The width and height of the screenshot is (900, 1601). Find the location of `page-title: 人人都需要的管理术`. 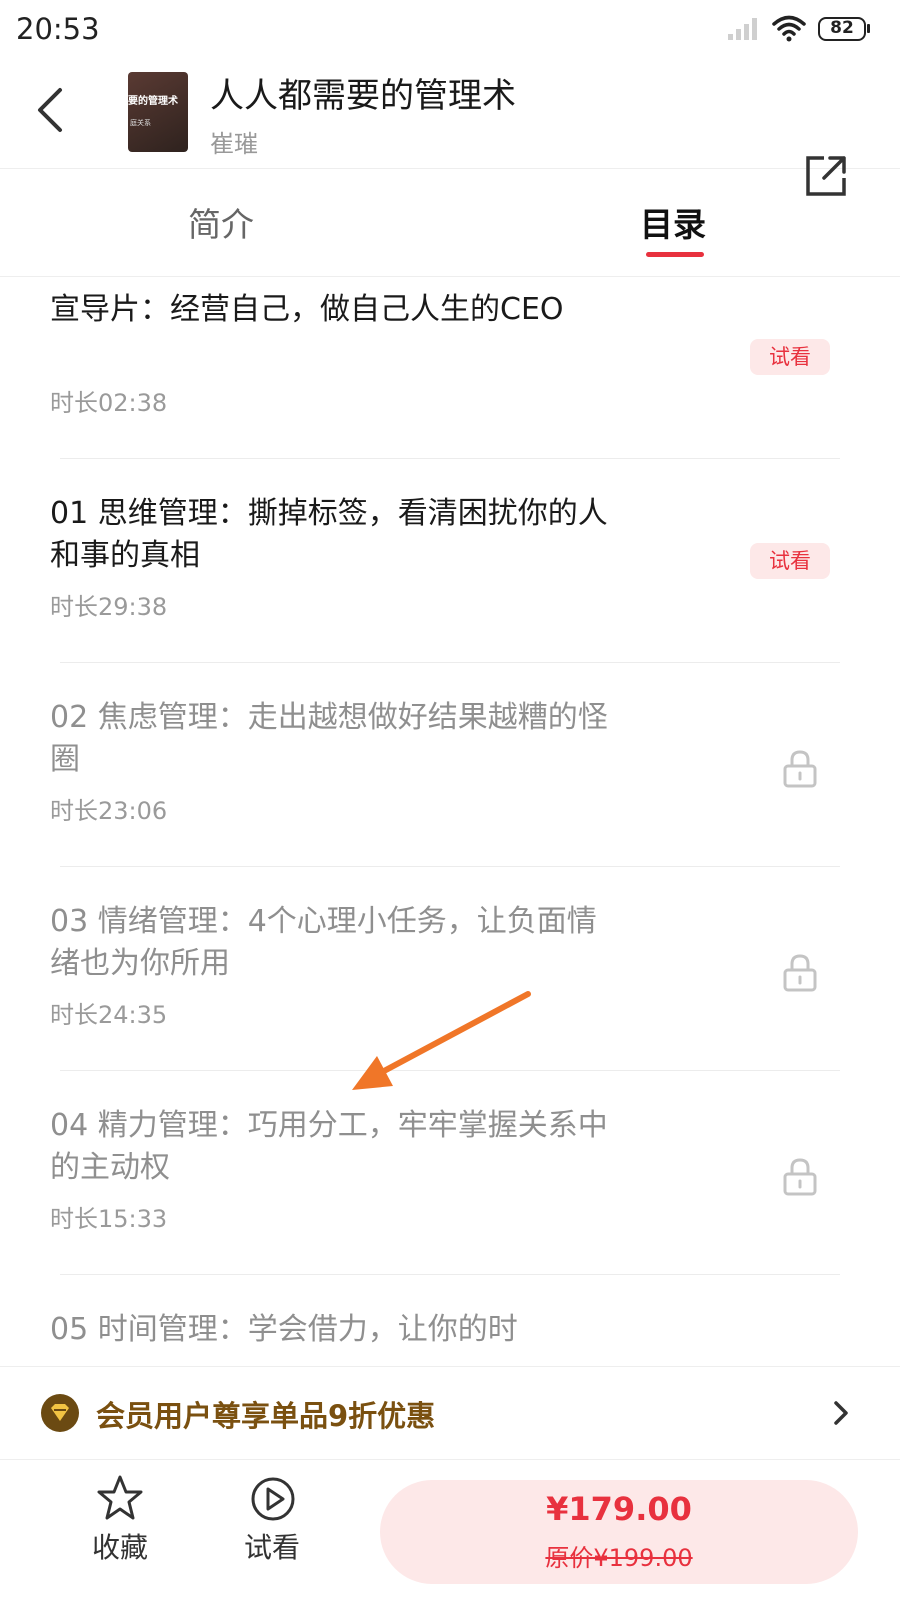

page-title: 人人都需要的管理术 is located at coordinates (363, 96).